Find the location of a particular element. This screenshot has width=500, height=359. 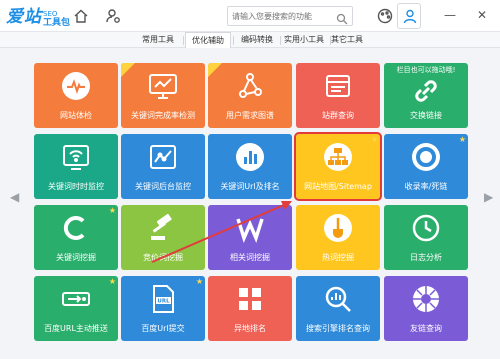

tile-site-group-query: 站群查询 is located at coordinates (338, 95).